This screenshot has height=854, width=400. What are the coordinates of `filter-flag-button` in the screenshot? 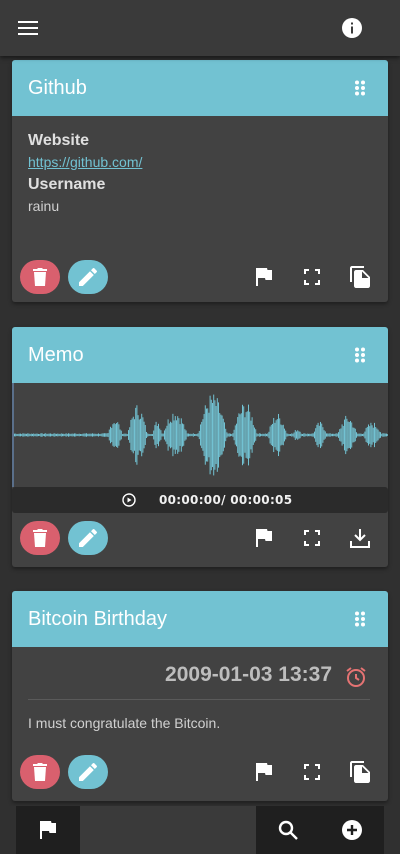 It's located at (48, 830).